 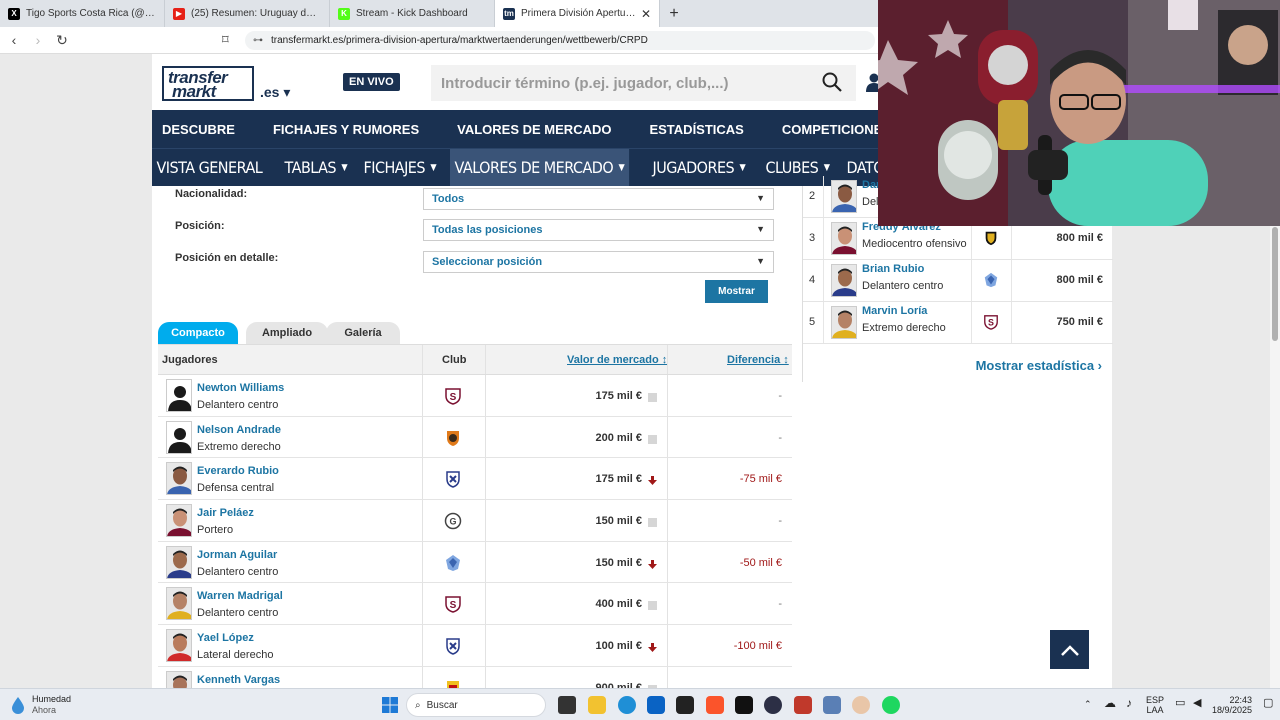 I want to click on app-icon, so click(x=773, y=705).